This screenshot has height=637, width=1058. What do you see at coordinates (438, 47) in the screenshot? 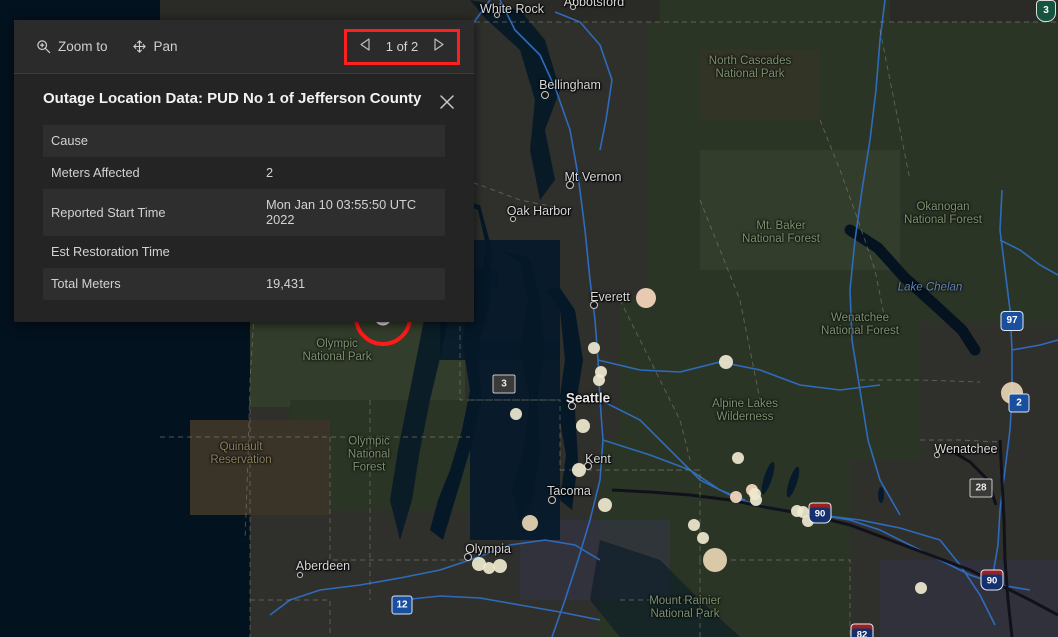
I see `triangle-right-icon` at bounding box center [438, 47].